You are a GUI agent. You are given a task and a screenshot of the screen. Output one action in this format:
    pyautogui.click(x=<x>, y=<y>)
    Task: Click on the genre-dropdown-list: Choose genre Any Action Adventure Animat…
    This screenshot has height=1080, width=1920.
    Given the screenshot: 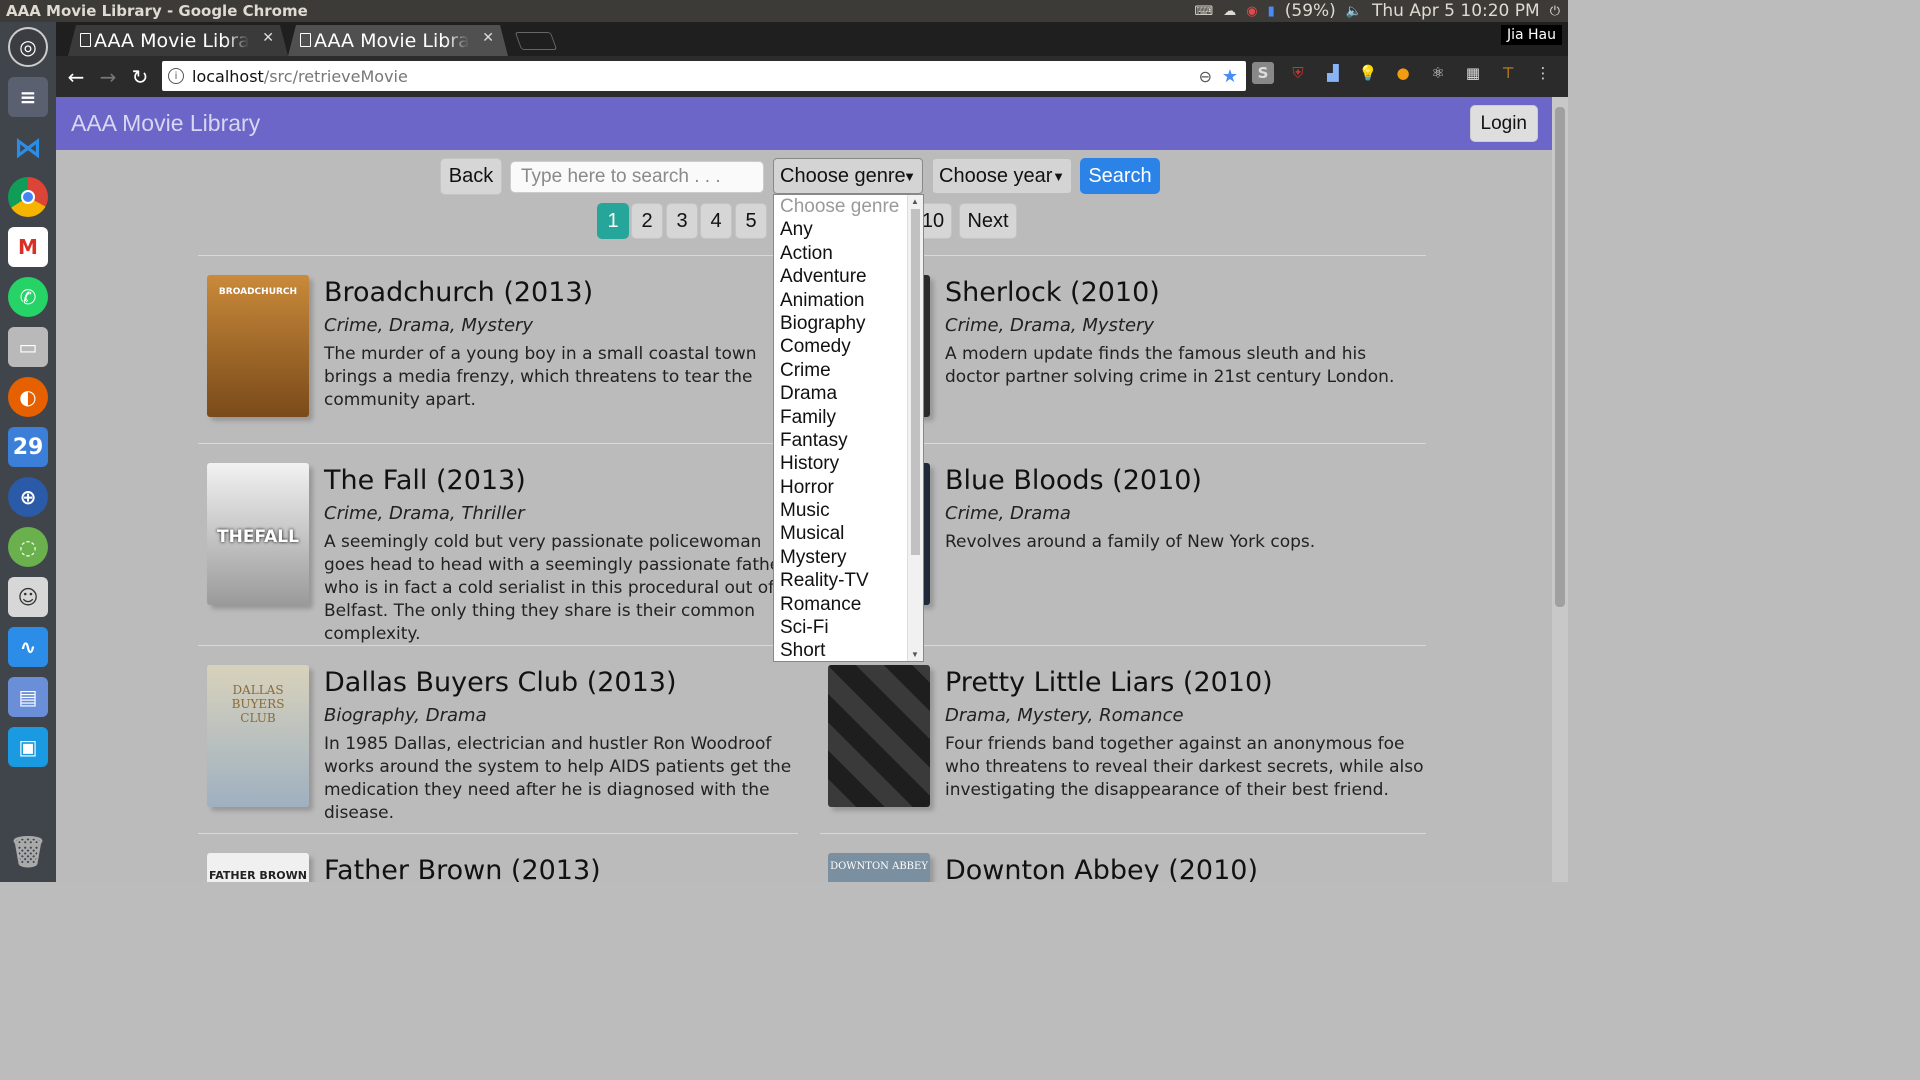 What is the action you would take?
    pyautogui.click(x=848, y=428)
    